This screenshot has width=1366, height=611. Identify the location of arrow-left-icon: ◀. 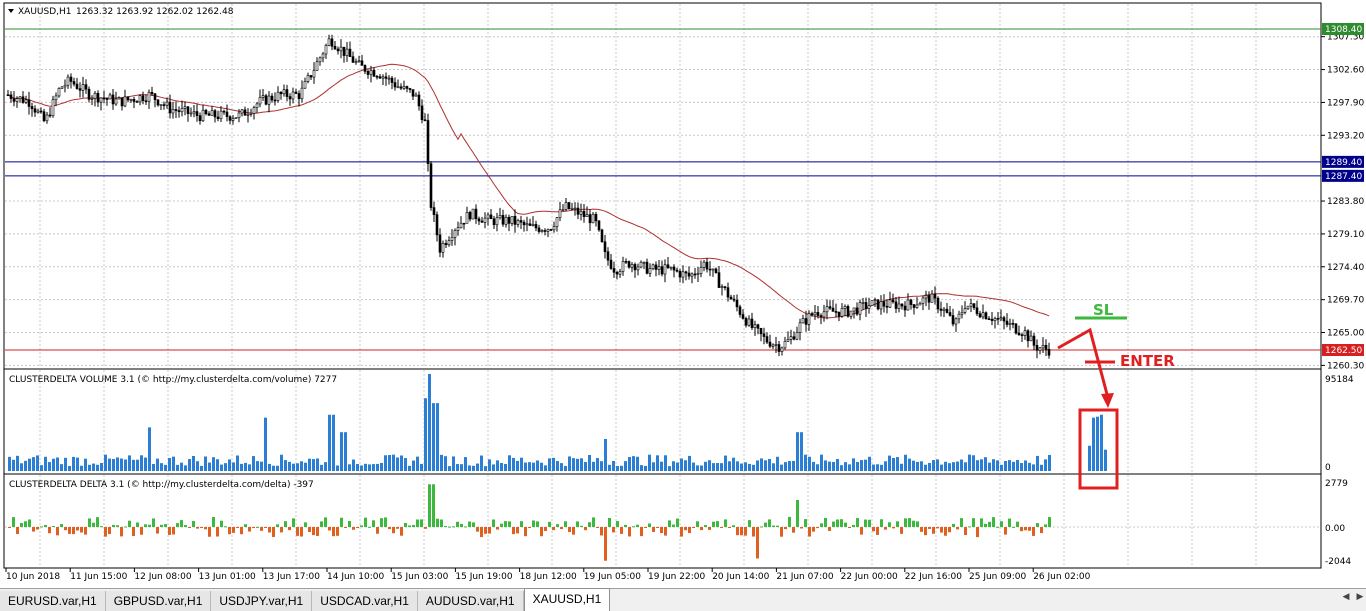
(1346, 597).